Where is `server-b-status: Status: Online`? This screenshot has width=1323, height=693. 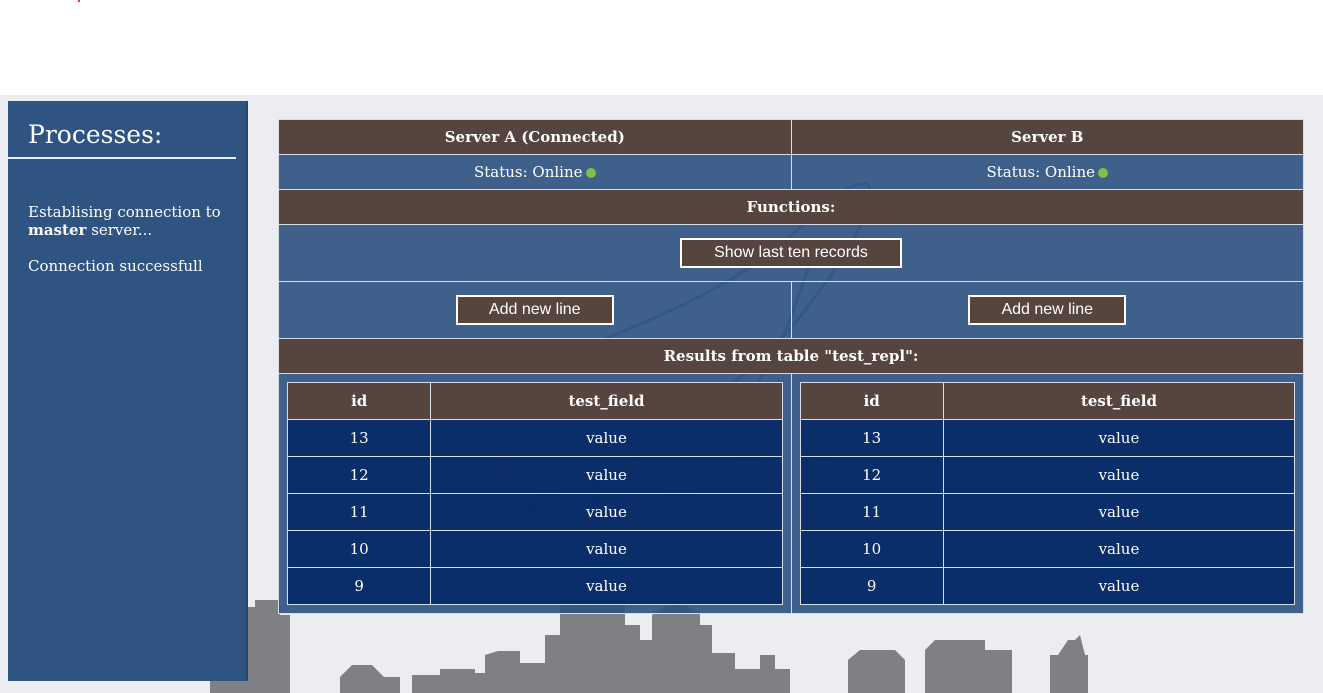
server-b-status: Status: Online is located at coordinates (1047, 172).